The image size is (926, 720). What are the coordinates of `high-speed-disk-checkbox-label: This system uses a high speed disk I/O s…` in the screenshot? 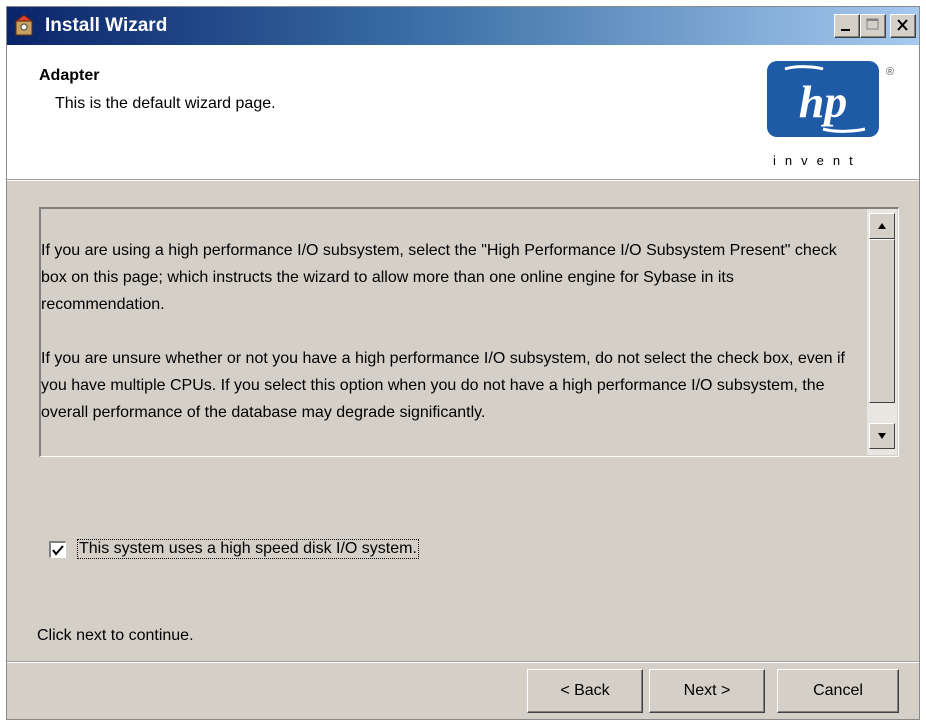 It's located at (248, 549).